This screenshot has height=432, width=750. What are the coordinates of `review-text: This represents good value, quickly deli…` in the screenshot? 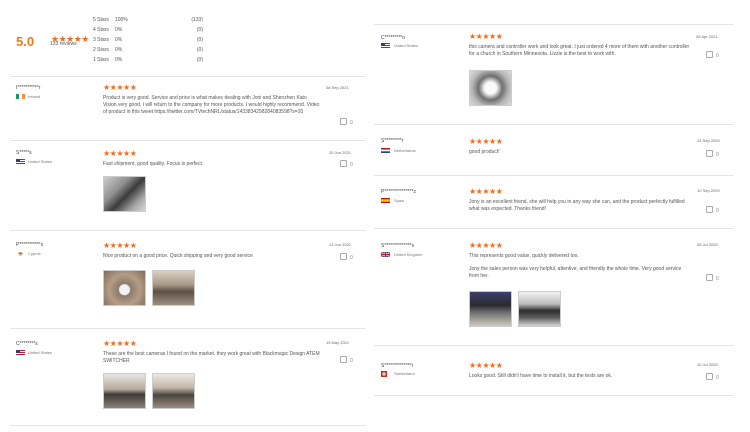 It's located at (524, 256).